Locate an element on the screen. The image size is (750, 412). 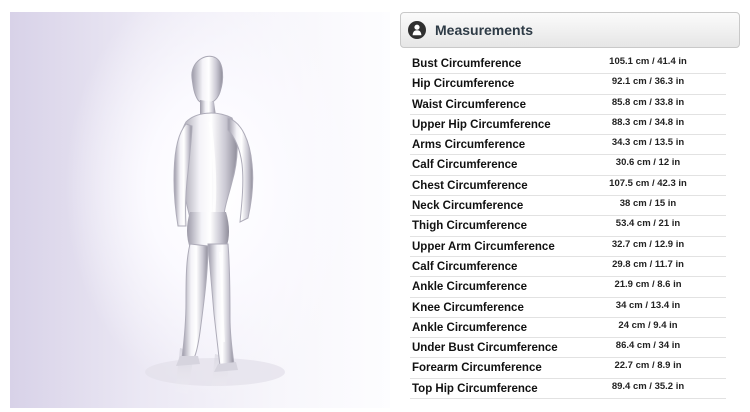
measurement-label: Top Hip Circumference is located at coordinates (475, 388).